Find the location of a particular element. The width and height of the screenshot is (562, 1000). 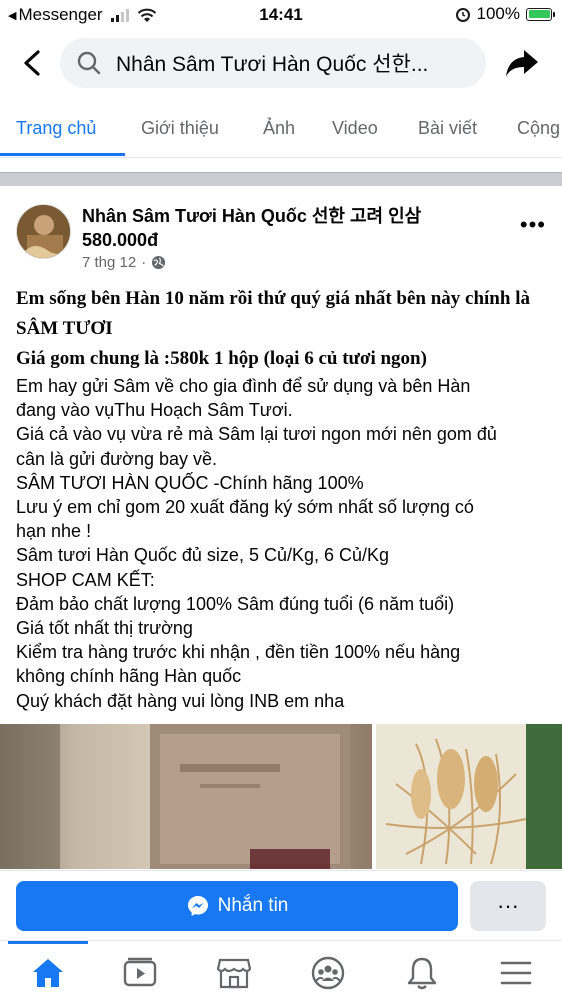

photo-ginseng-image is located at coordinates (469, 796).